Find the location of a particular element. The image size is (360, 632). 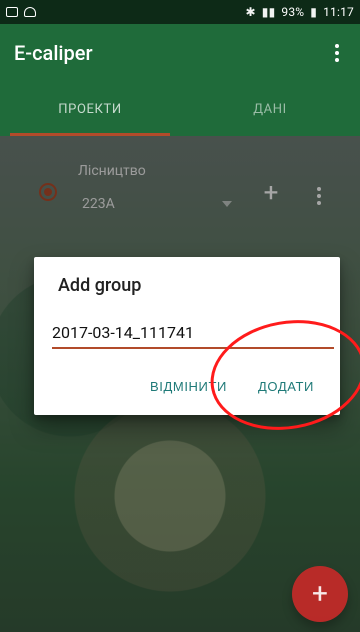

dialog-title: Add group is located at coordinates (100, 285).